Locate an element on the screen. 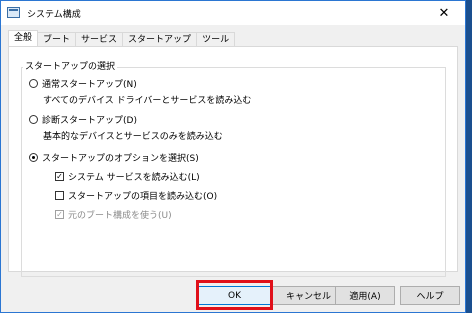 This screenshot has height=313, width=472. msconfig-app-icon is located at coordinates (13, 12).